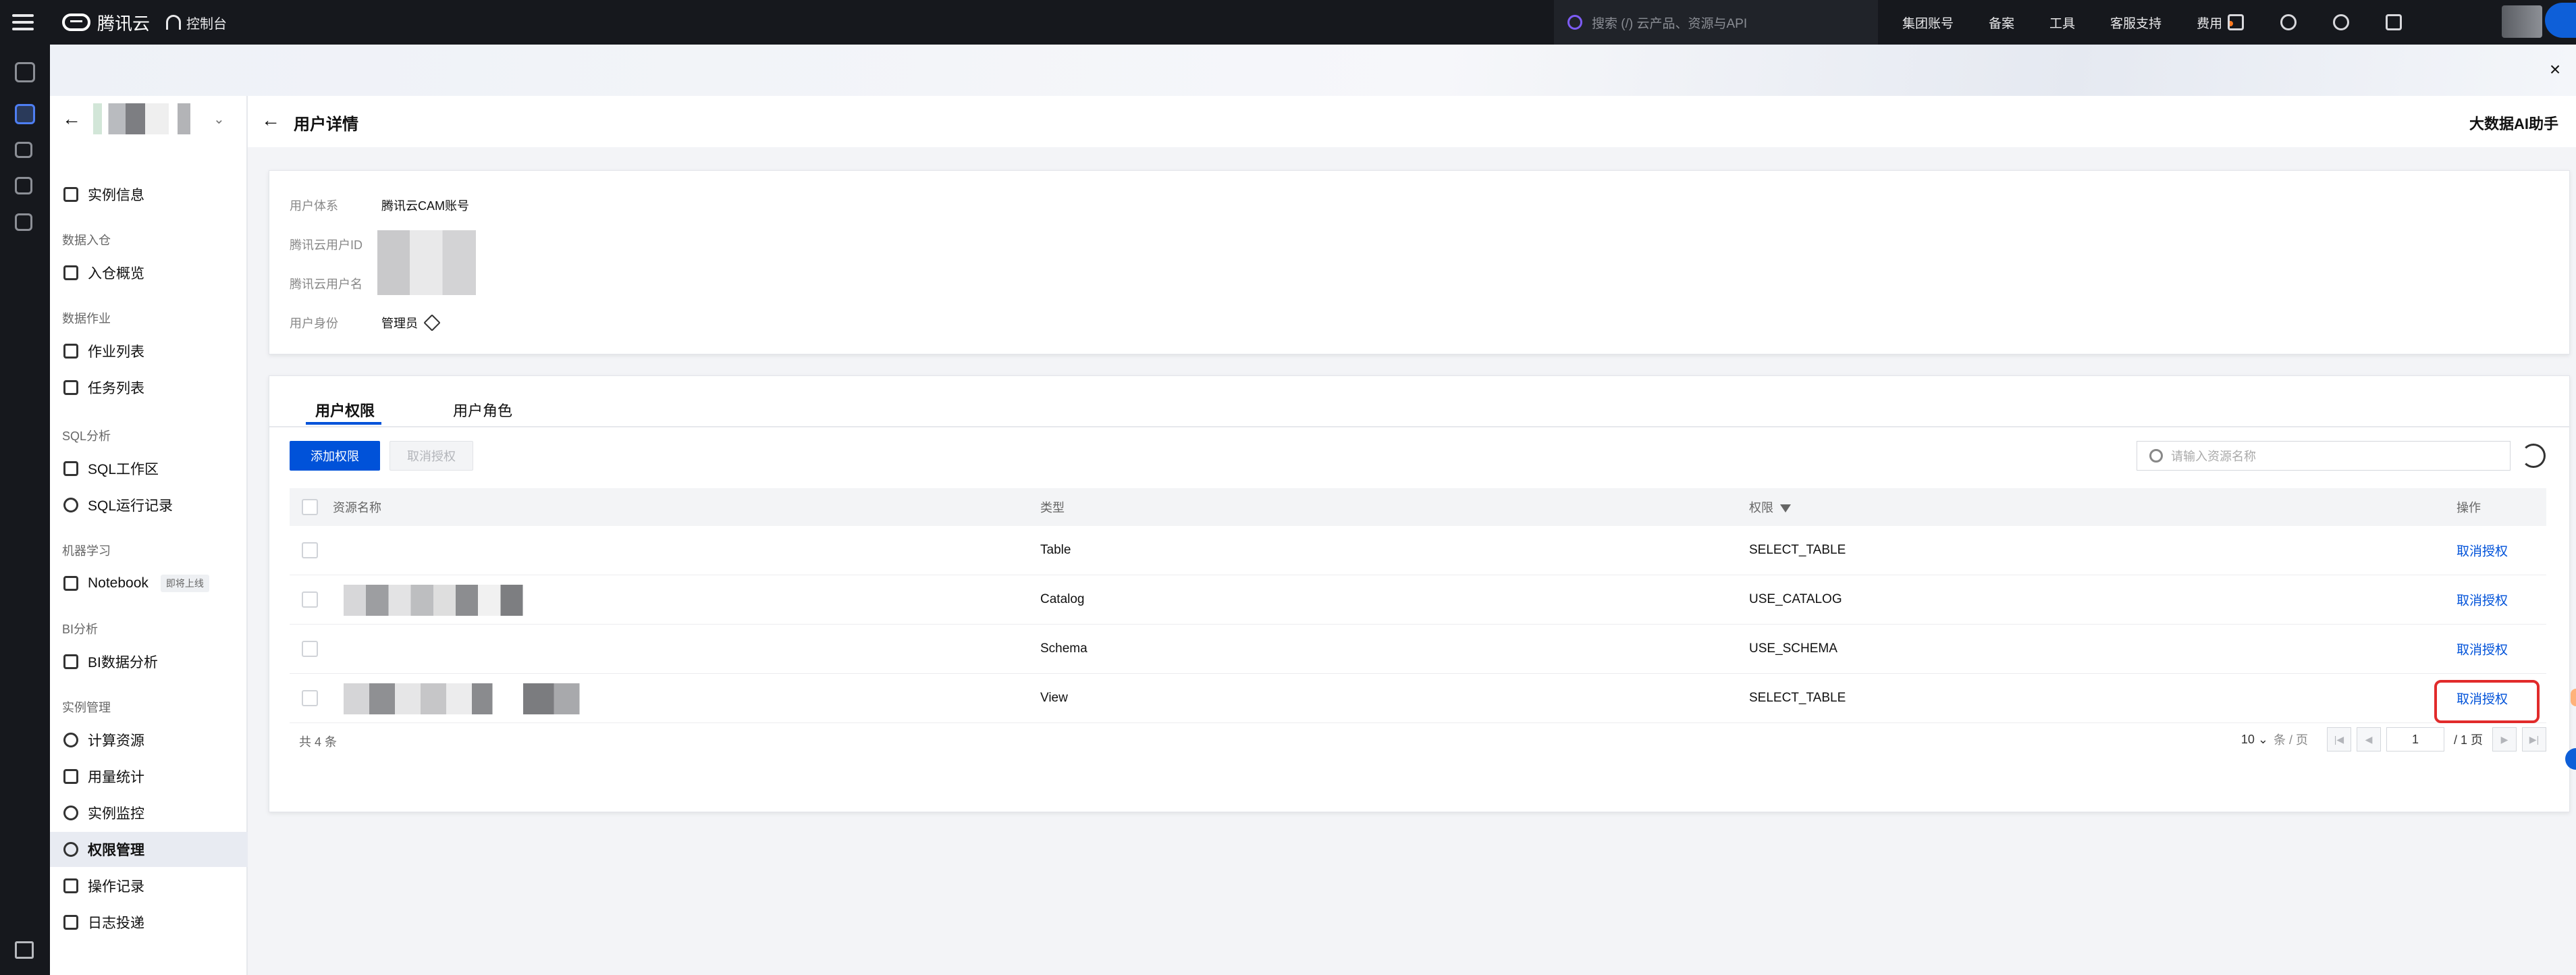 This screenshot has height=975, width=2576. What do you see at coordinates (149, 813) in the screenshot?
I see `sidebar-item-monitor: 实例监控` at bounding box center [149, 813].